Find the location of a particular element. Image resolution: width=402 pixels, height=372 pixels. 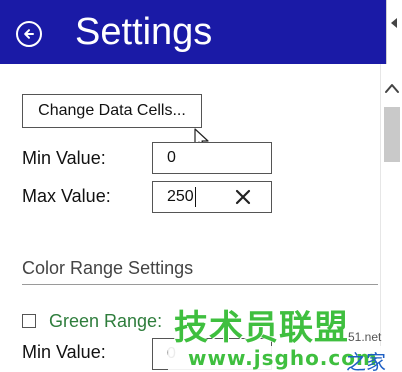

green-min-value-input: 0 is located at coordinates (212, 354).